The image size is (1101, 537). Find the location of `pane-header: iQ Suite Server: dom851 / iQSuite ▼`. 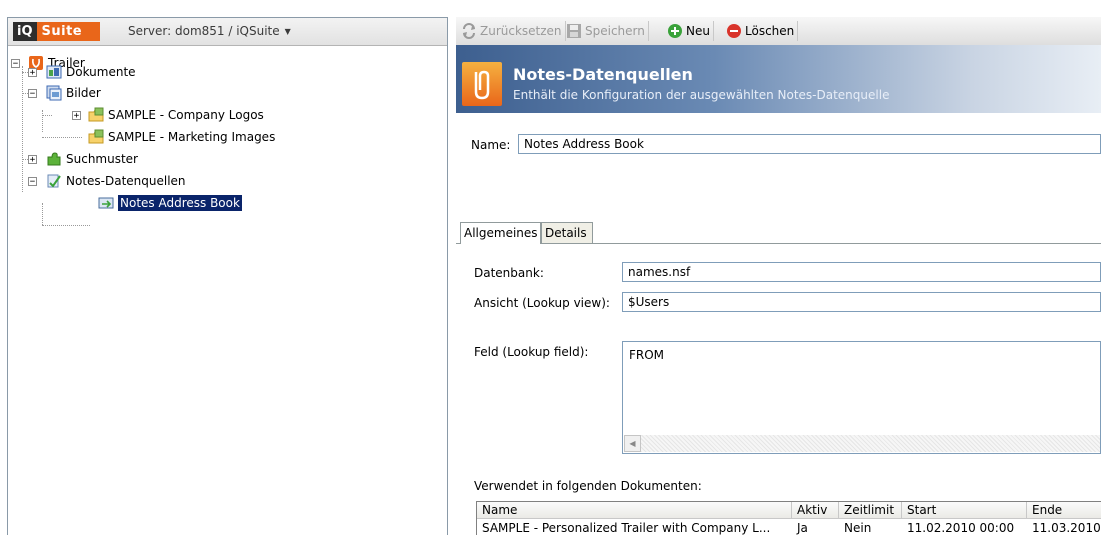

pane-header: iQ Suite Server: dom851 / iQSuite ▼ is located at coordinates (227, 32).